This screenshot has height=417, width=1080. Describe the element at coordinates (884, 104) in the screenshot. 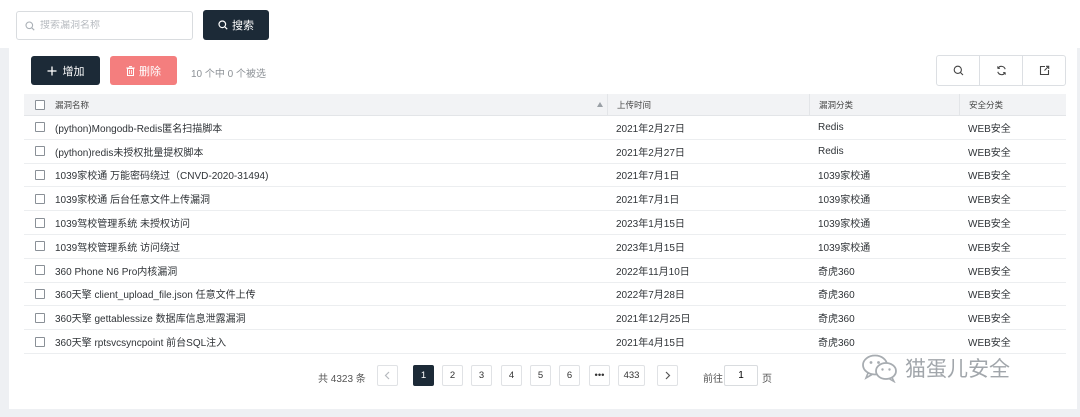

I see `column-header-category: 漏洞分类` at that location.